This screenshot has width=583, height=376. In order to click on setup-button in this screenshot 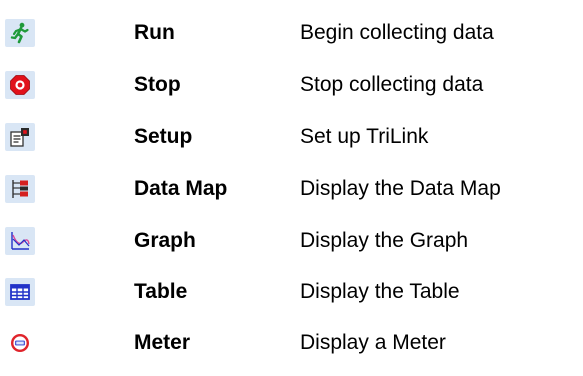, I will do `click(20, 137)`.